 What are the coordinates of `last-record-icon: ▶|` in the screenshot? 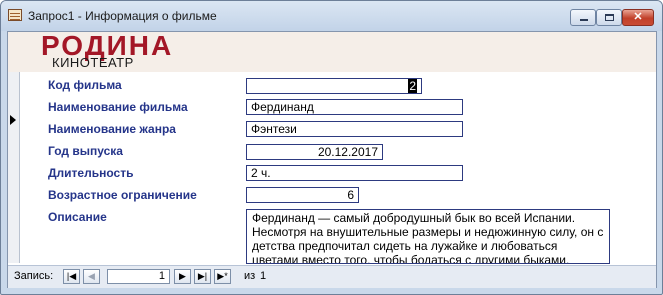 It's located at (202, 276).